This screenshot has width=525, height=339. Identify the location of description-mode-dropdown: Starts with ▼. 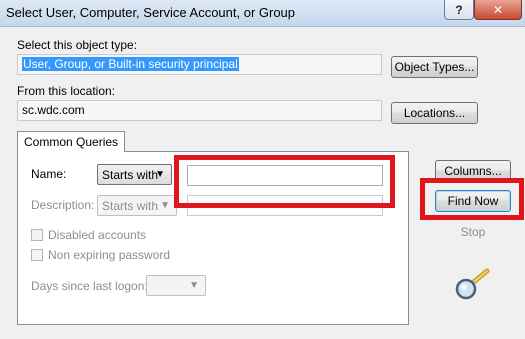
(137, 205).